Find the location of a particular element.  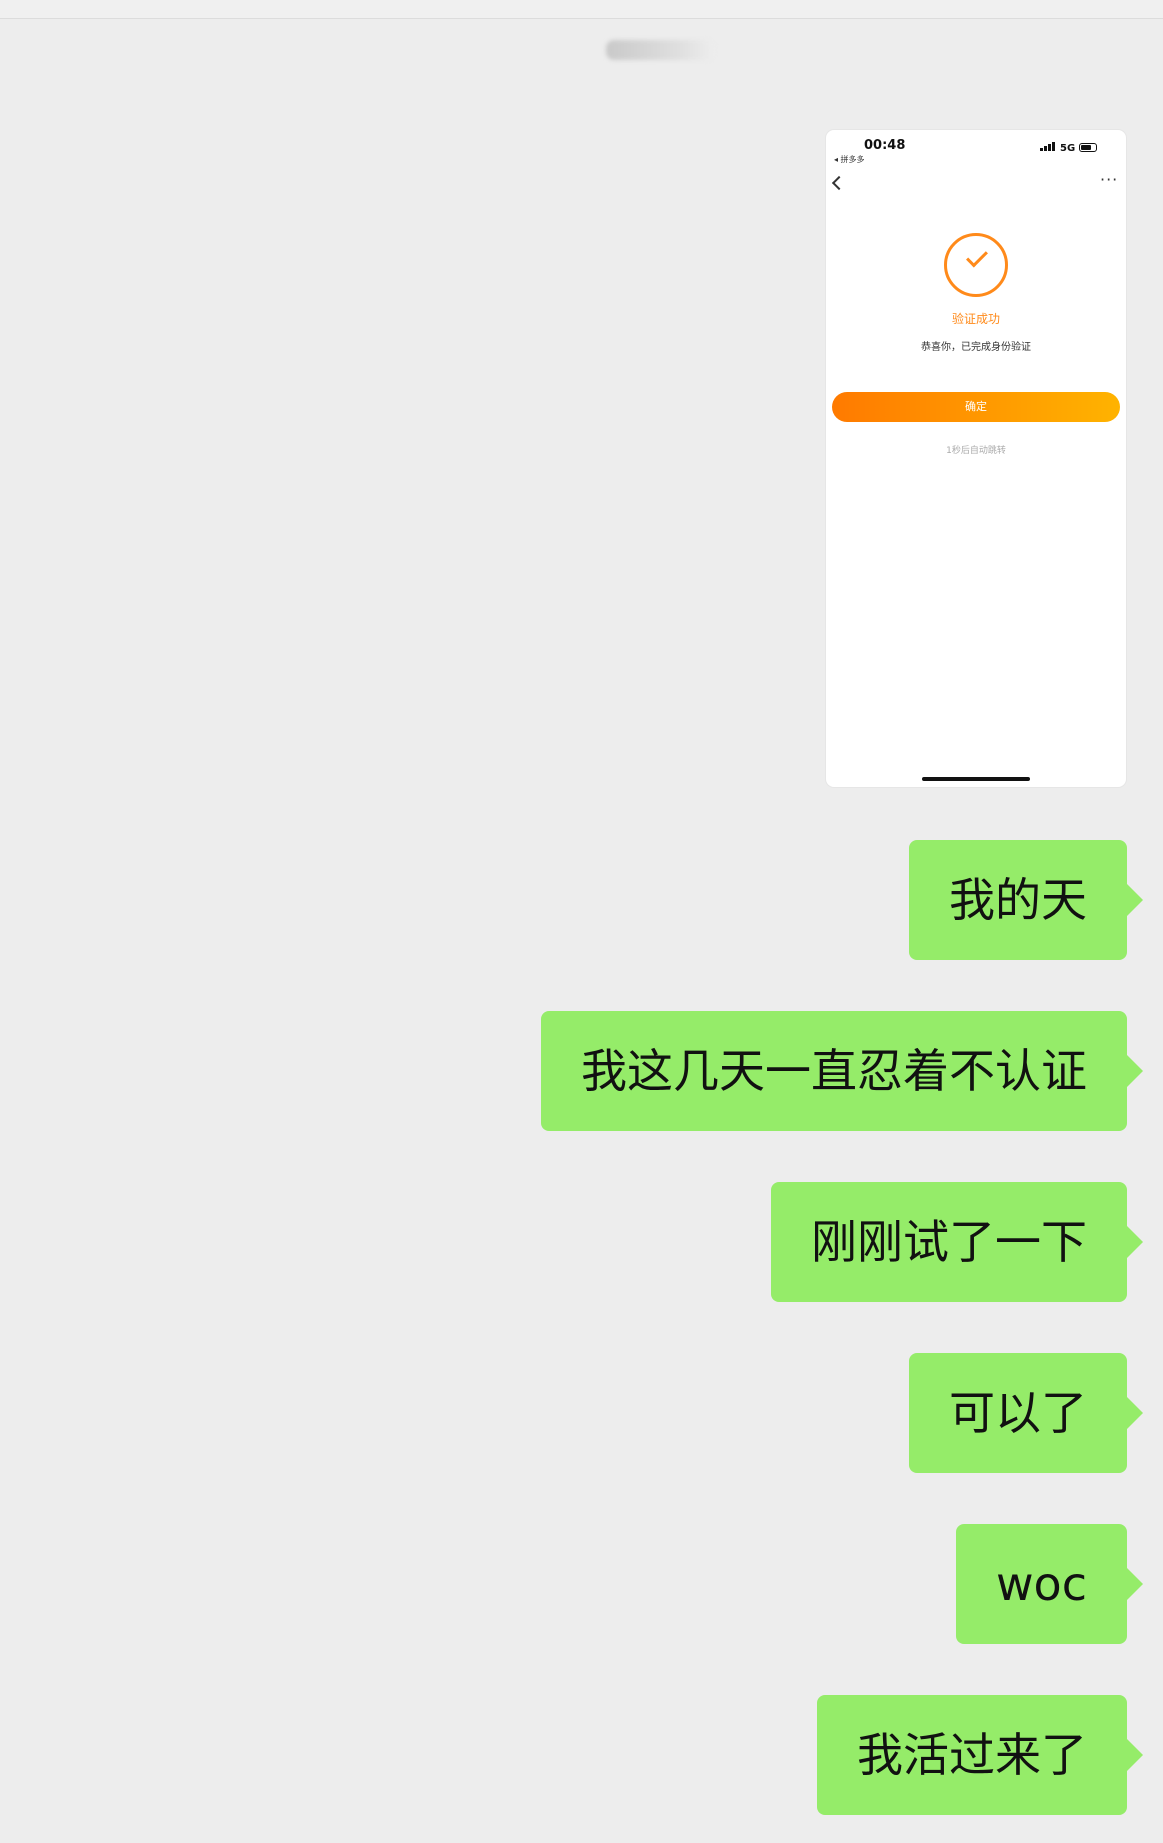

redirect-text: 1秒后自动跳转 is located at coordinates (976, 451).